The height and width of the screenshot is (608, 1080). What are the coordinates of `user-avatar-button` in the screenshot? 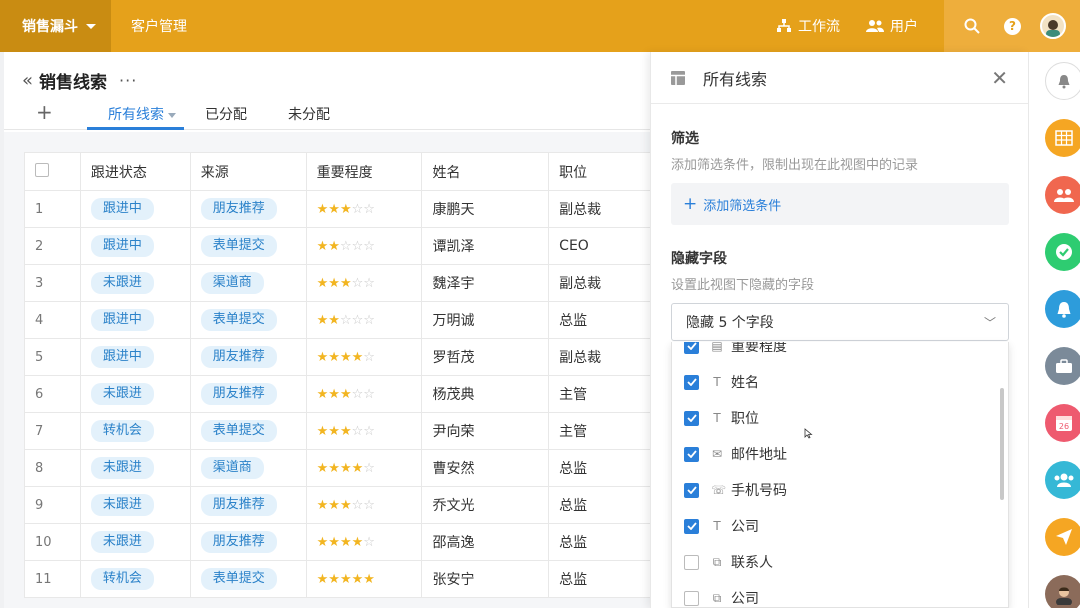 It's located at (1053, 26).